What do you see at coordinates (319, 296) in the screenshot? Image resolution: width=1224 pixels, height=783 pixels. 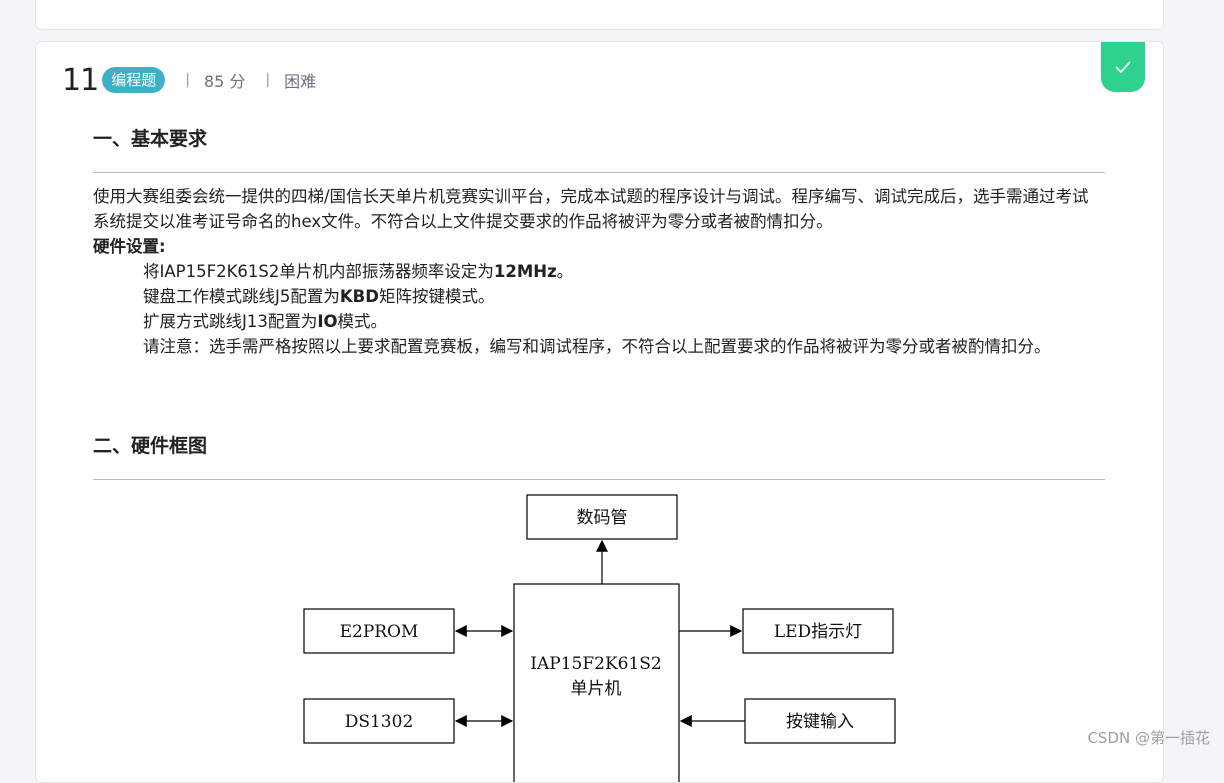 I see `hardware-line-2: 键盘工作模式跳线J5配置为KBD矩阵按键模式。` at bounding box center [319, 296].